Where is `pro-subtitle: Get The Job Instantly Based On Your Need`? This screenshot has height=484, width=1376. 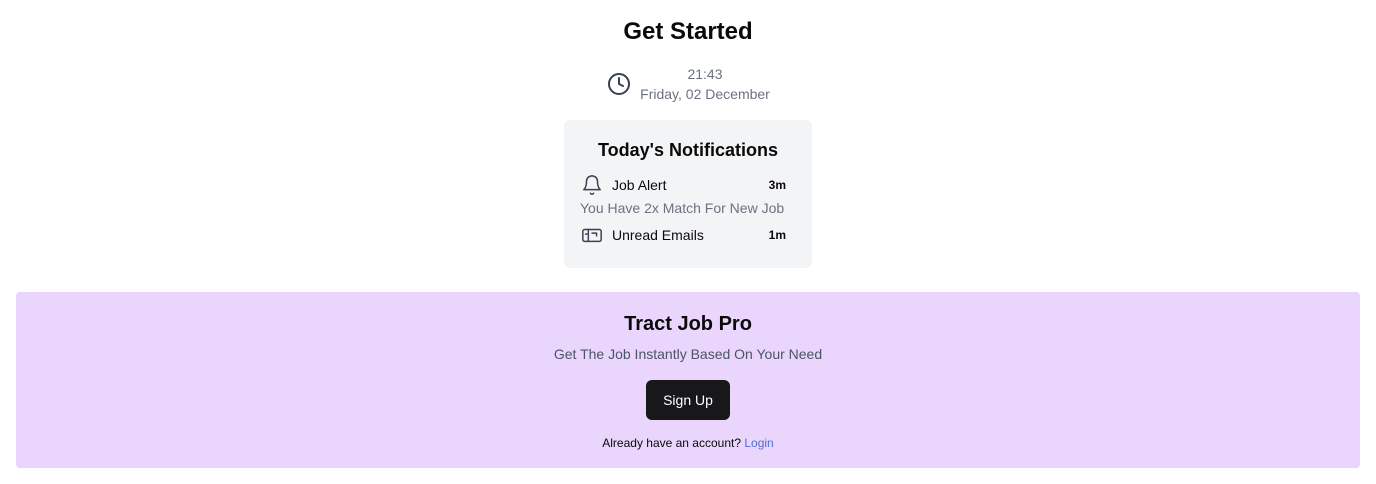 pro-subtitle: Get The Job Instantly Based On Your Need is located at coordinates (688, 354).